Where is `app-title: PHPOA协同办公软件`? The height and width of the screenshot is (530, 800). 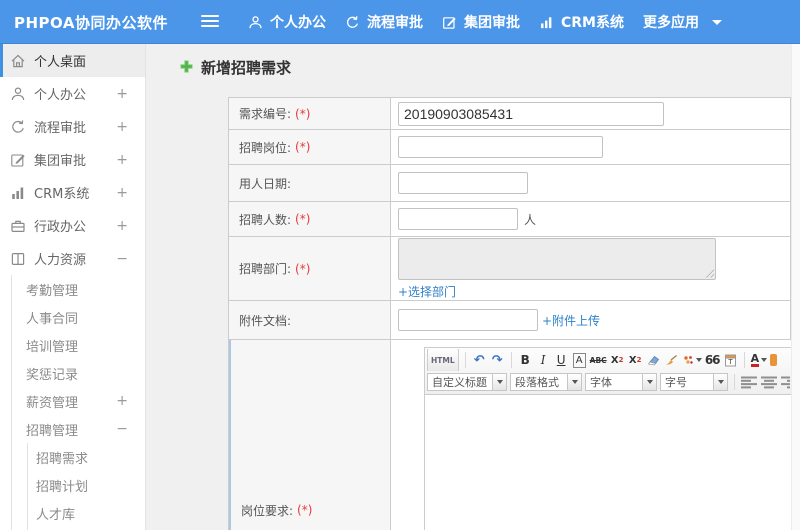
app-title: PHPOA协同办公软件 is located at coordinates (91, 22).